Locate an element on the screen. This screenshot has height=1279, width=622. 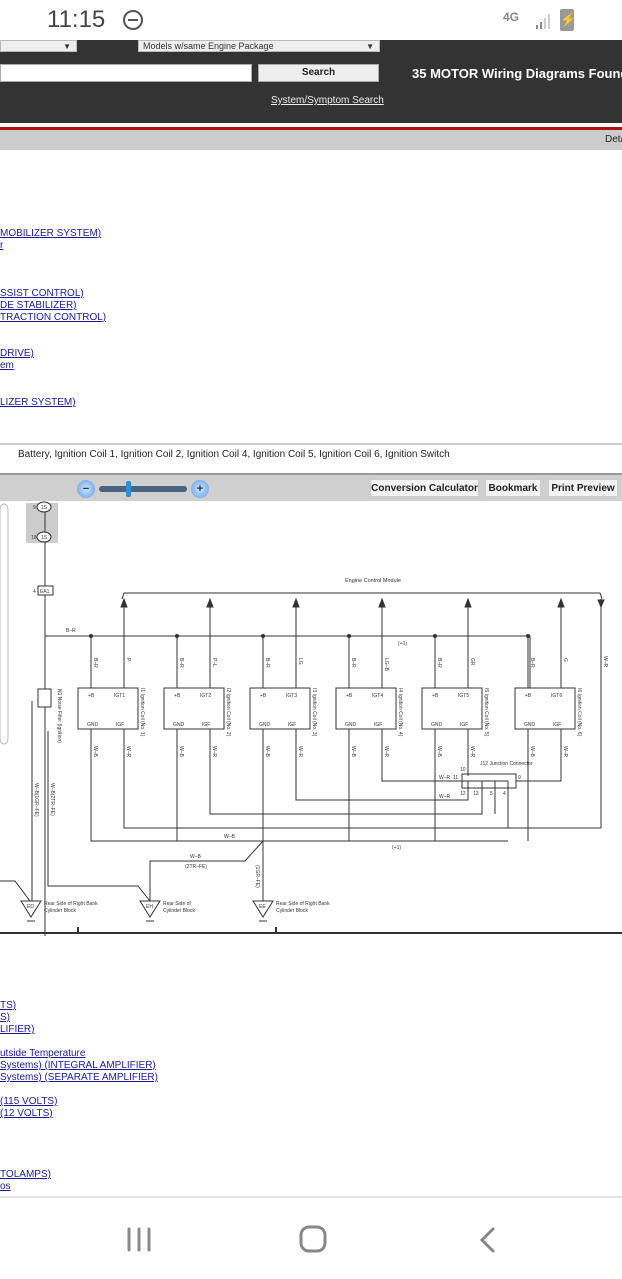
diagram-link: TRACTION CONTROL) is located at coordinates (53, 317).